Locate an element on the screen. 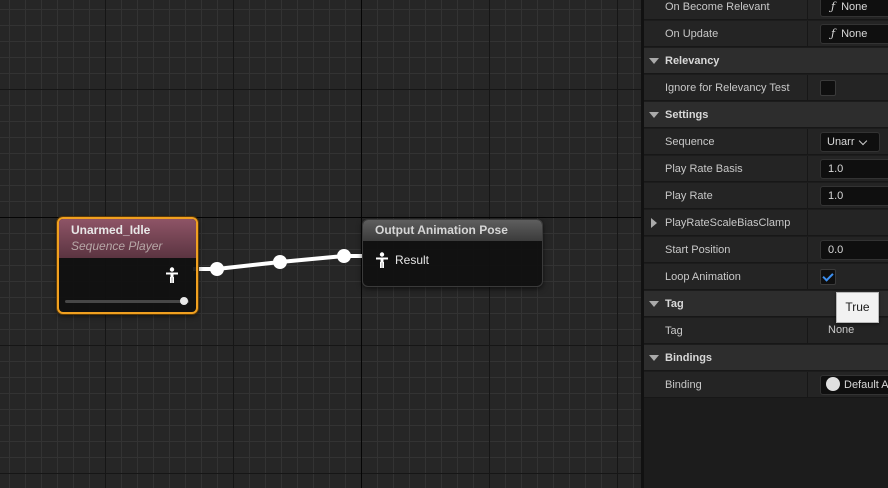 This screenshot has width=888, height=488. row-play-rate-clamp: PlayRateScaleBiasClamp is located at coordinates (766, 223).